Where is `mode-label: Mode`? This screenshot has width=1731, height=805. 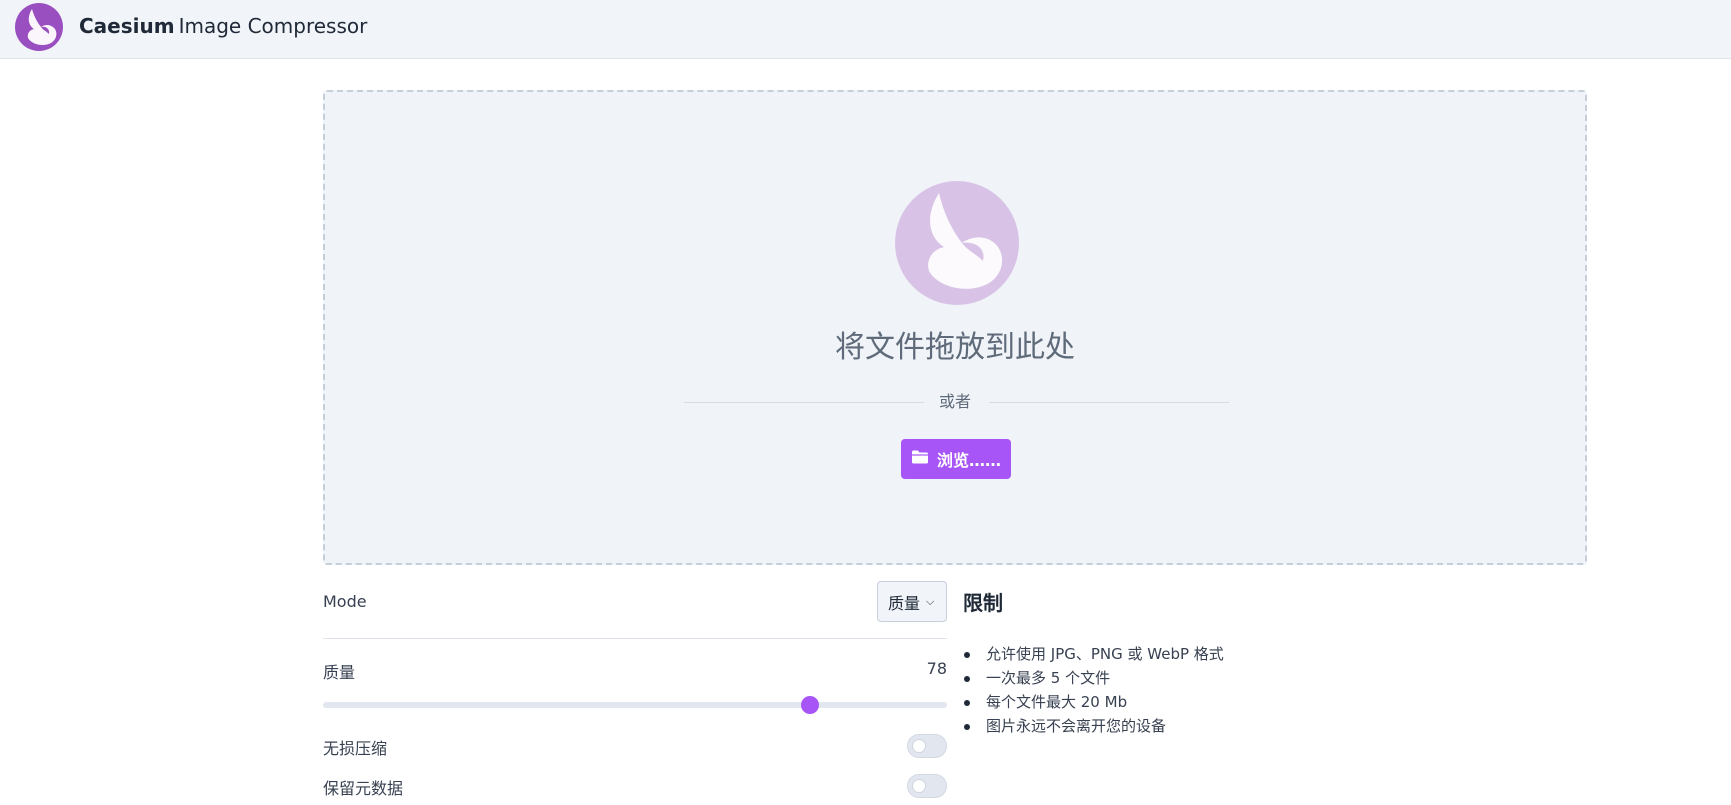 mode-label: Mode is located at coordinates (345, 601).